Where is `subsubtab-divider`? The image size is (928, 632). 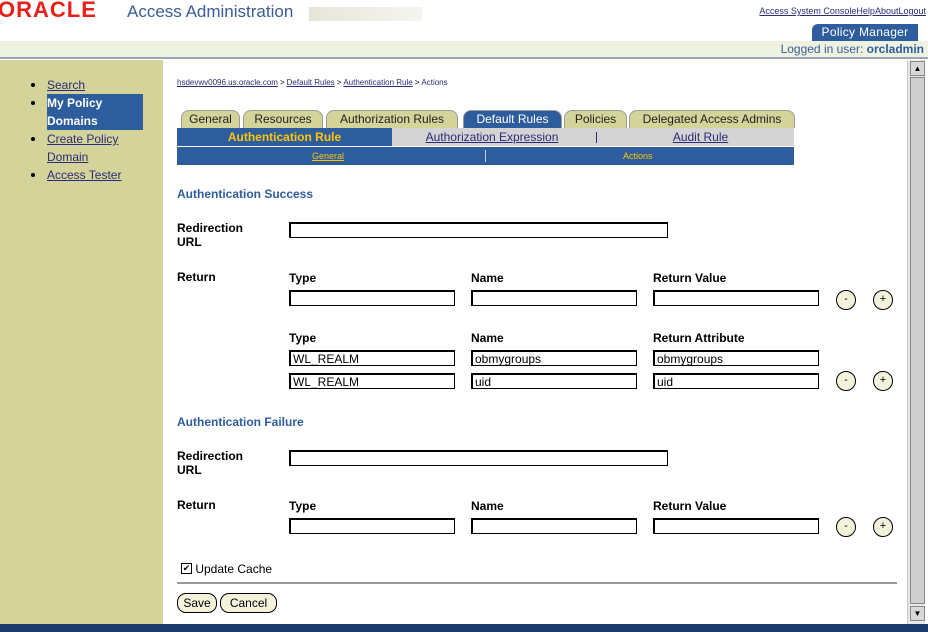
subsubtab-divider is located at coordinates (485, 156).